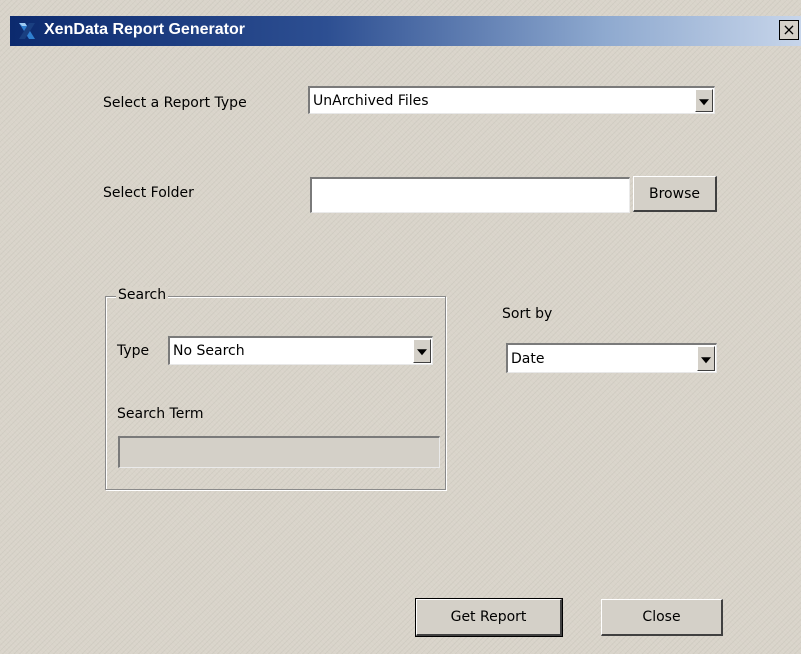 This screenshot has height=654, width=801. Describe the element at coordinates (133, 351) in the screenshot. I see `search-type-label: Type` at that location.